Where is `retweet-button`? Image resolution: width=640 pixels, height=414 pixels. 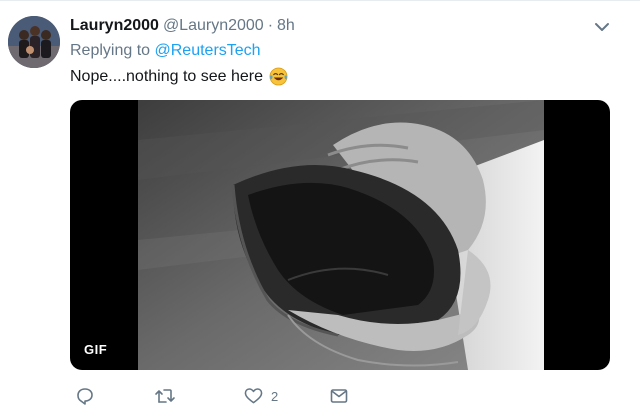 retweet-button is located at coordinates (169, 396).